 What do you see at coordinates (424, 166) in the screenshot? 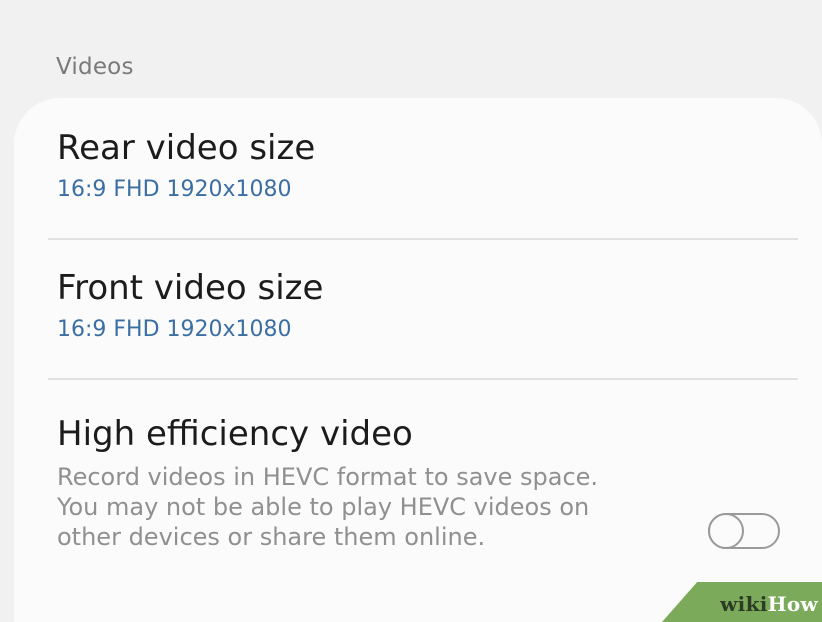
I see `setting-rear-video-size: Rear video size 16:9 FHD 1920x1080` at bounding box center [424, 166].